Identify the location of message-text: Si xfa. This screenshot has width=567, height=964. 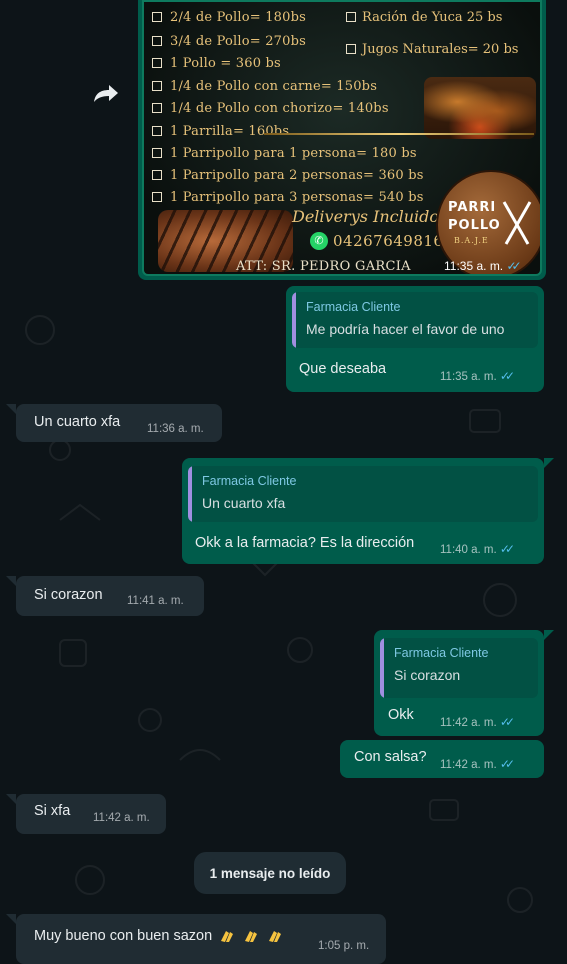
(52, 811).